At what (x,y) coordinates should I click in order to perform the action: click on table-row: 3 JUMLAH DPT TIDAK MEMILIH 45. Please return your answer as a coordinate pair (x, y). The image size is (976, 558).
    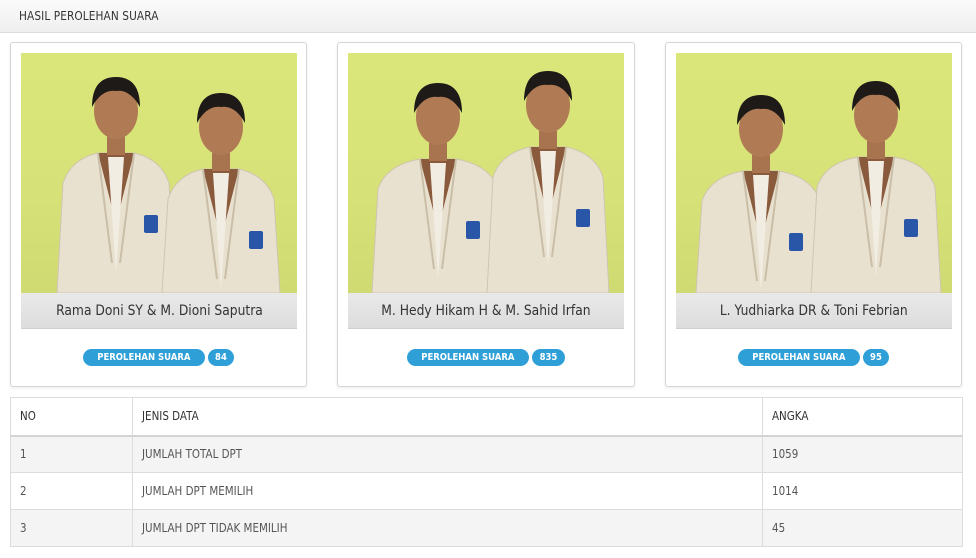
    Looking at the image, I should click on (486, 528).